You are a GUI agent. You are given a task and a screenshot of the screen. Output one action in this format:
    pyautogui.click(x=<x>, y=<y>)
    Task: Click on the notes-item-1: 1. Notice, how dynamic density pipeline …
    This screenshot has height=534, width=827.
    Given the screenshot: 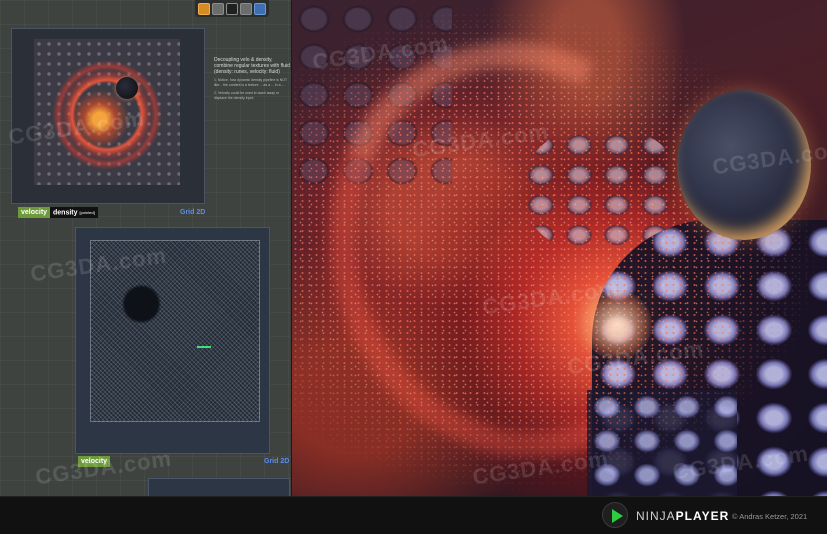 What is the action you would take?
    pyautogui.click(x=251, y=82)
    